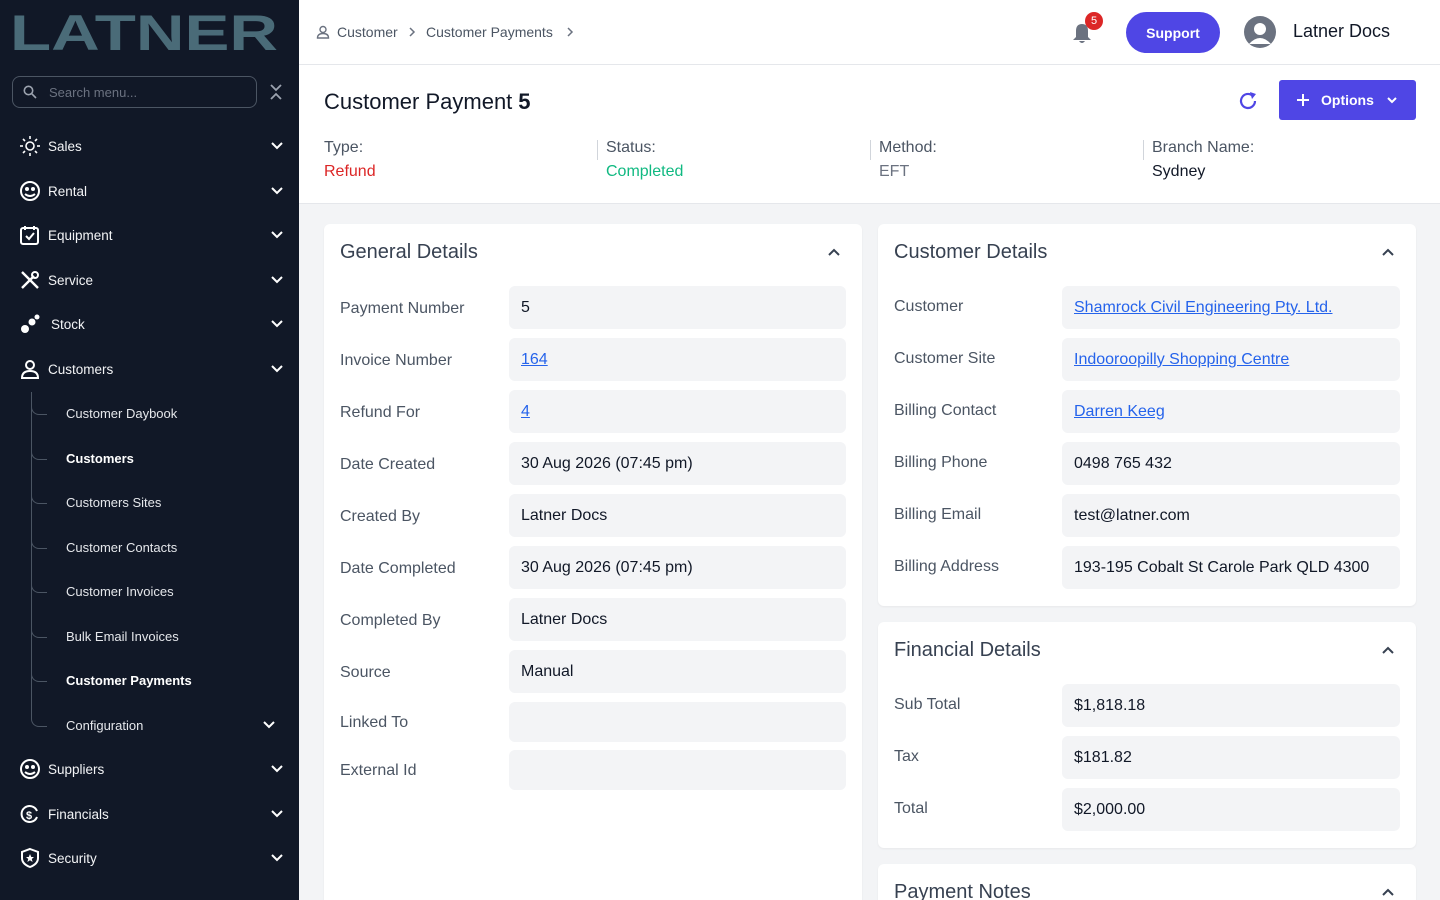 The width and height of the screenshot is (1440, 900). What do you see at coordinates (161, 680) in the screenshot?
I see `sidebar-subitem-customer-payments: Customer Payments` at bounding box center [161, 680].